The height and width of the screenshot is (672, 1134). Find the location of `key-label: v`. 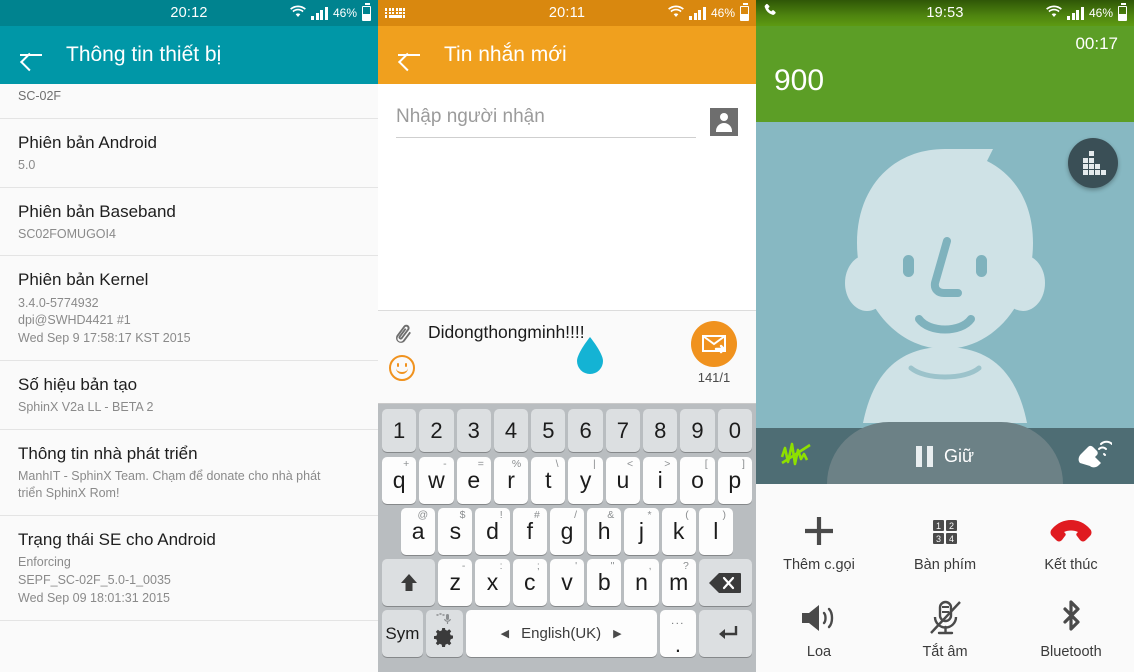

key-label: v is located at coordinates (567, 582).